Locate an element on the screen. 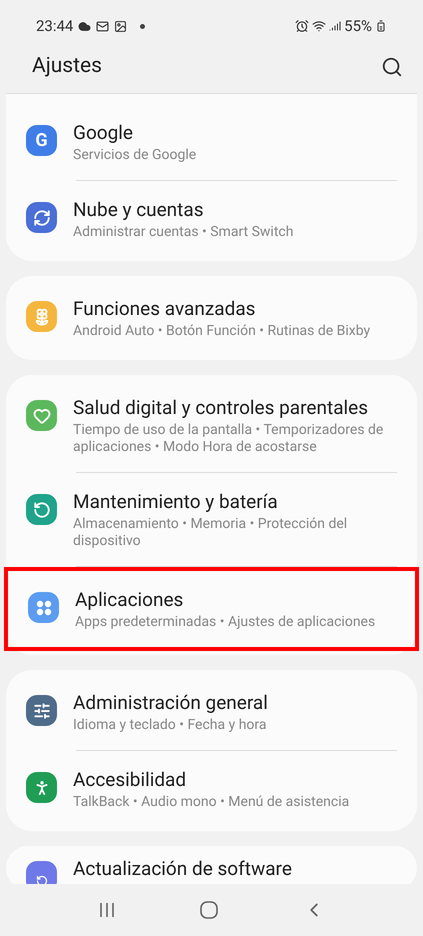  item-subtitle: TalkBack • Audio mono • Menú de asistencia is located at coordinates (211, 802).